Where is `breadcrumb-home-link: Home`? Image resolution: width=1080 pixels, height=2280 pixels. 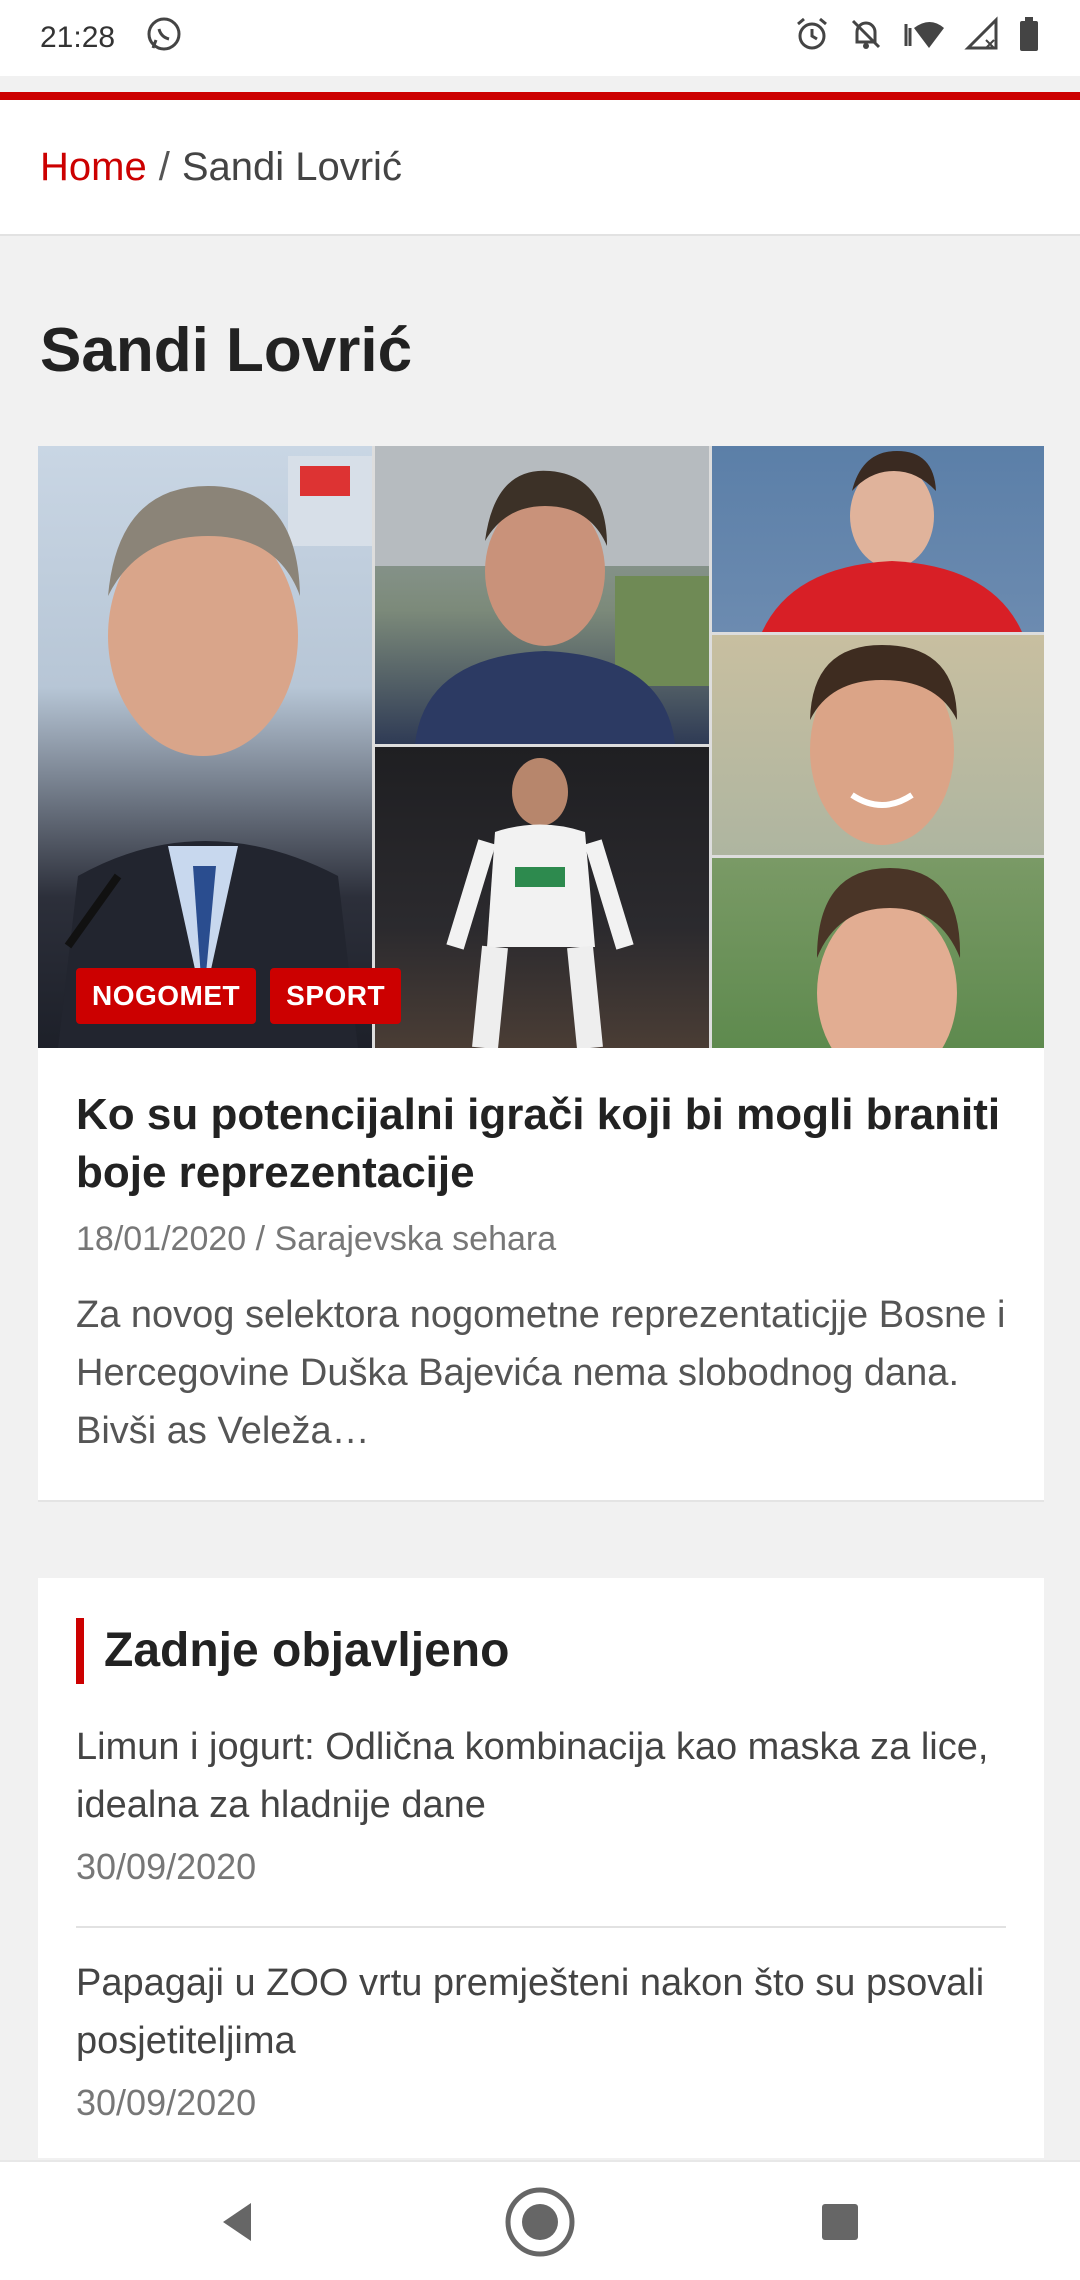 breadcrumb-home-link: Home is located at coordinates (93, 167).